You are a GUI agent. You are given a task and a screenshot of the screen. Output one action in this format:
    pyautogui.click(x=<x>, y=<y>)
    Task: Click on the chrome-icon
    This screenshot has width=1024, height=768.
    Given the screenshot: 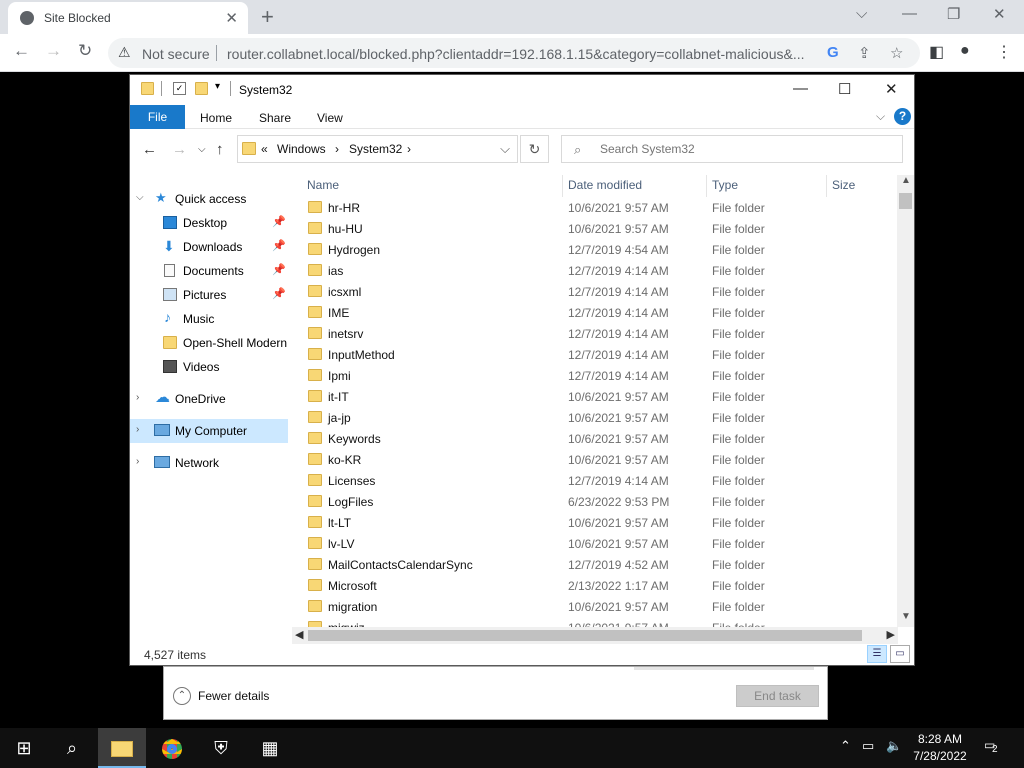 What is the action you would take?
    pyautogui.click(x=172, y=748)
    